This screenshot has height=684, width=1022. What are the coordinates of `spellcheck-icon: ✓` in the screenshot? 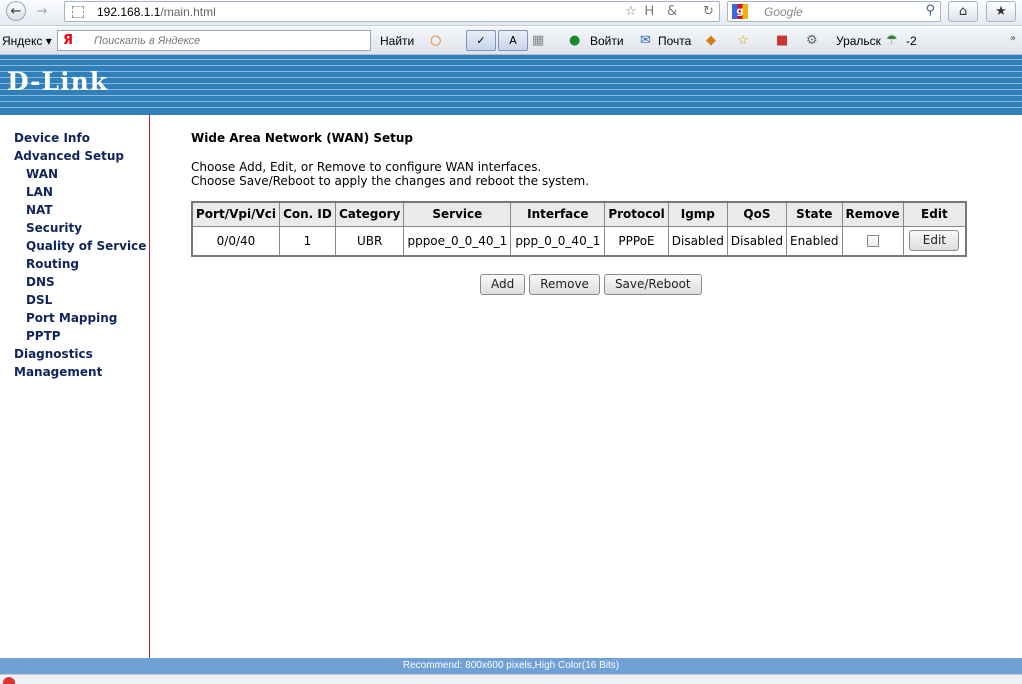 It's located at (481, 40).